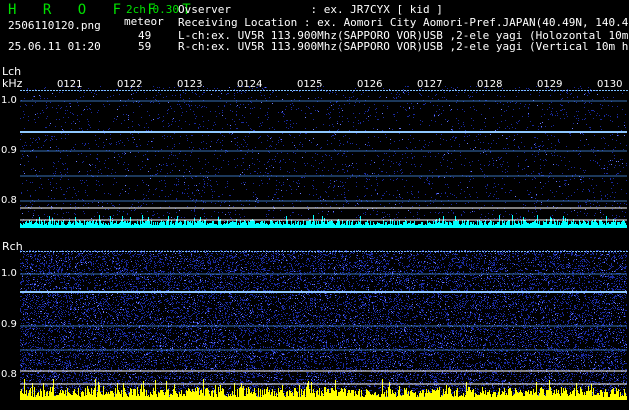 The image size is (629, 410). I want to click on rch-top-marker-row, so click(324, 251).